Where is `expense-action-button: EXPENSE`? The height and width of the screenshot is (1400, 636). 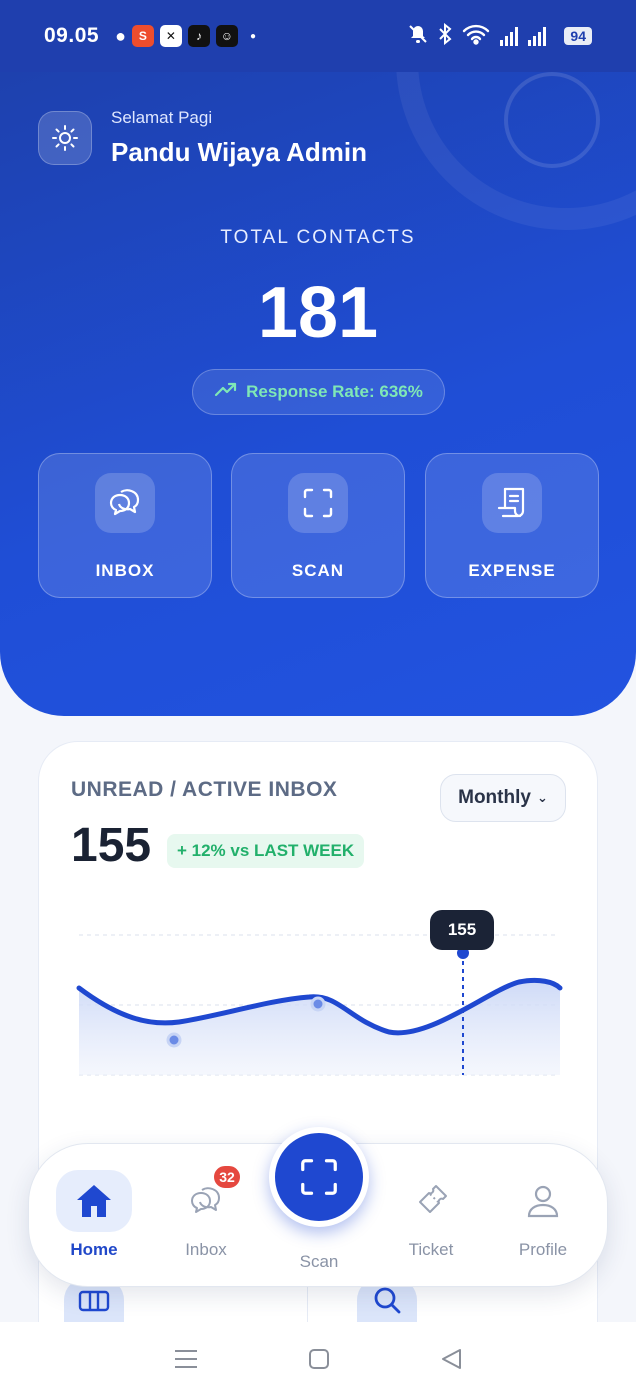 expense-action-button: EXPENSE is located at coordinates (512, 525).